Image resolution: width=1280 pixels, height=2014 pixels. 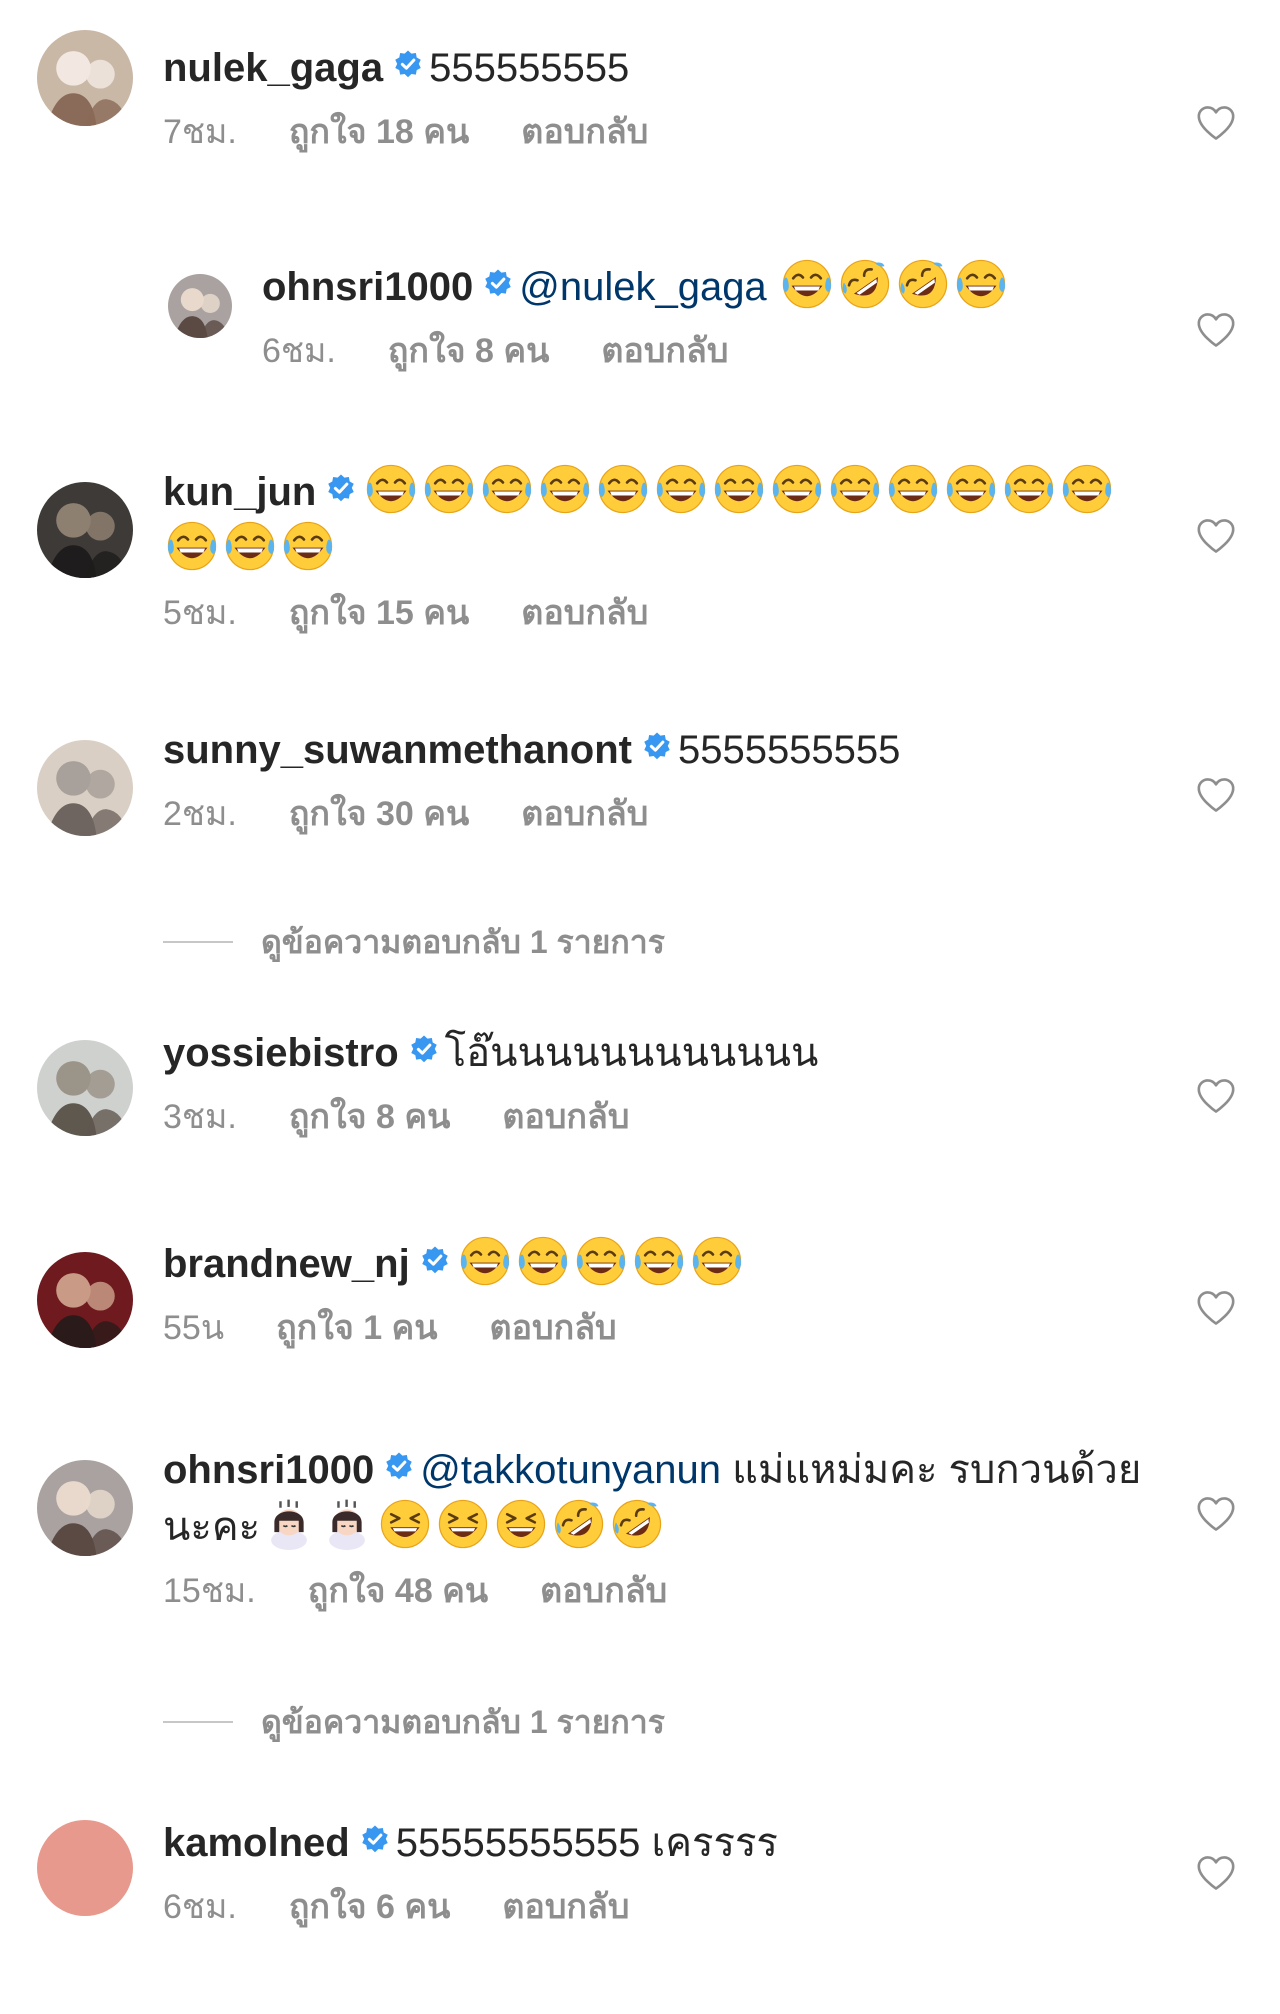 What do you see at coordinates (289, 1524) in the screenshot?
I see `woman-bowing-emoji-icon` at bounding box center [289, 1524].